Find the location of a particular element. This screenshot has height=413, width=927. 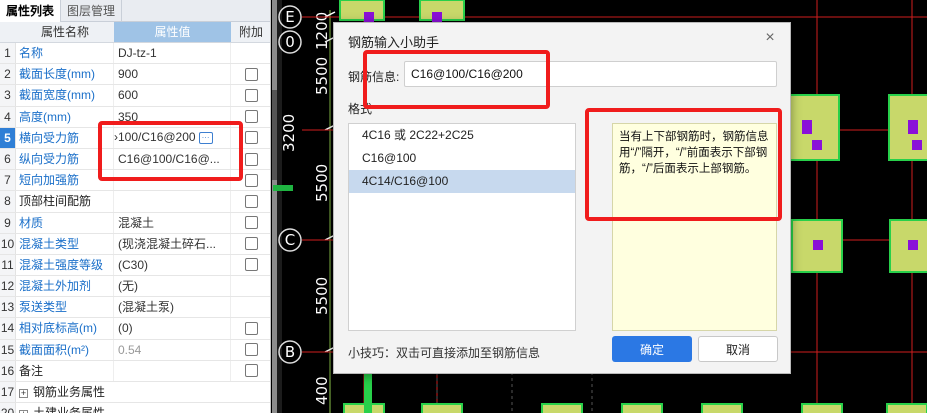

row-index: 14 is located at coordinates (8, 328).